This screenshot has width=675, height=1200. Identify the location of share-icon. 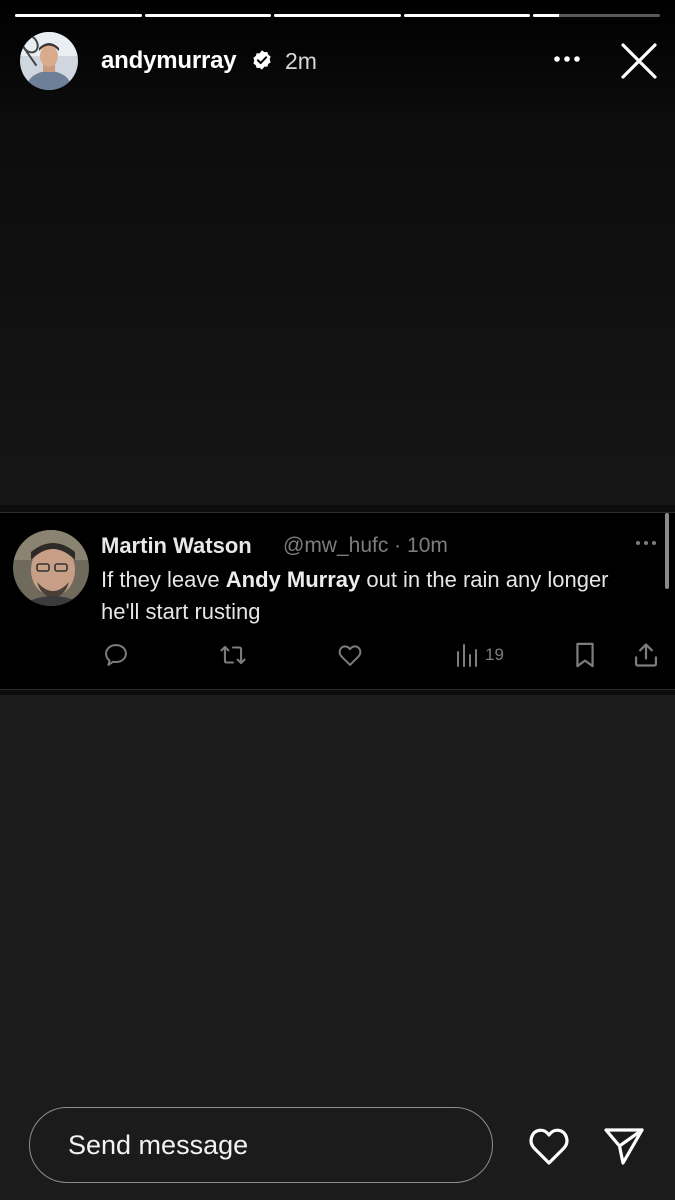
(646, 655).